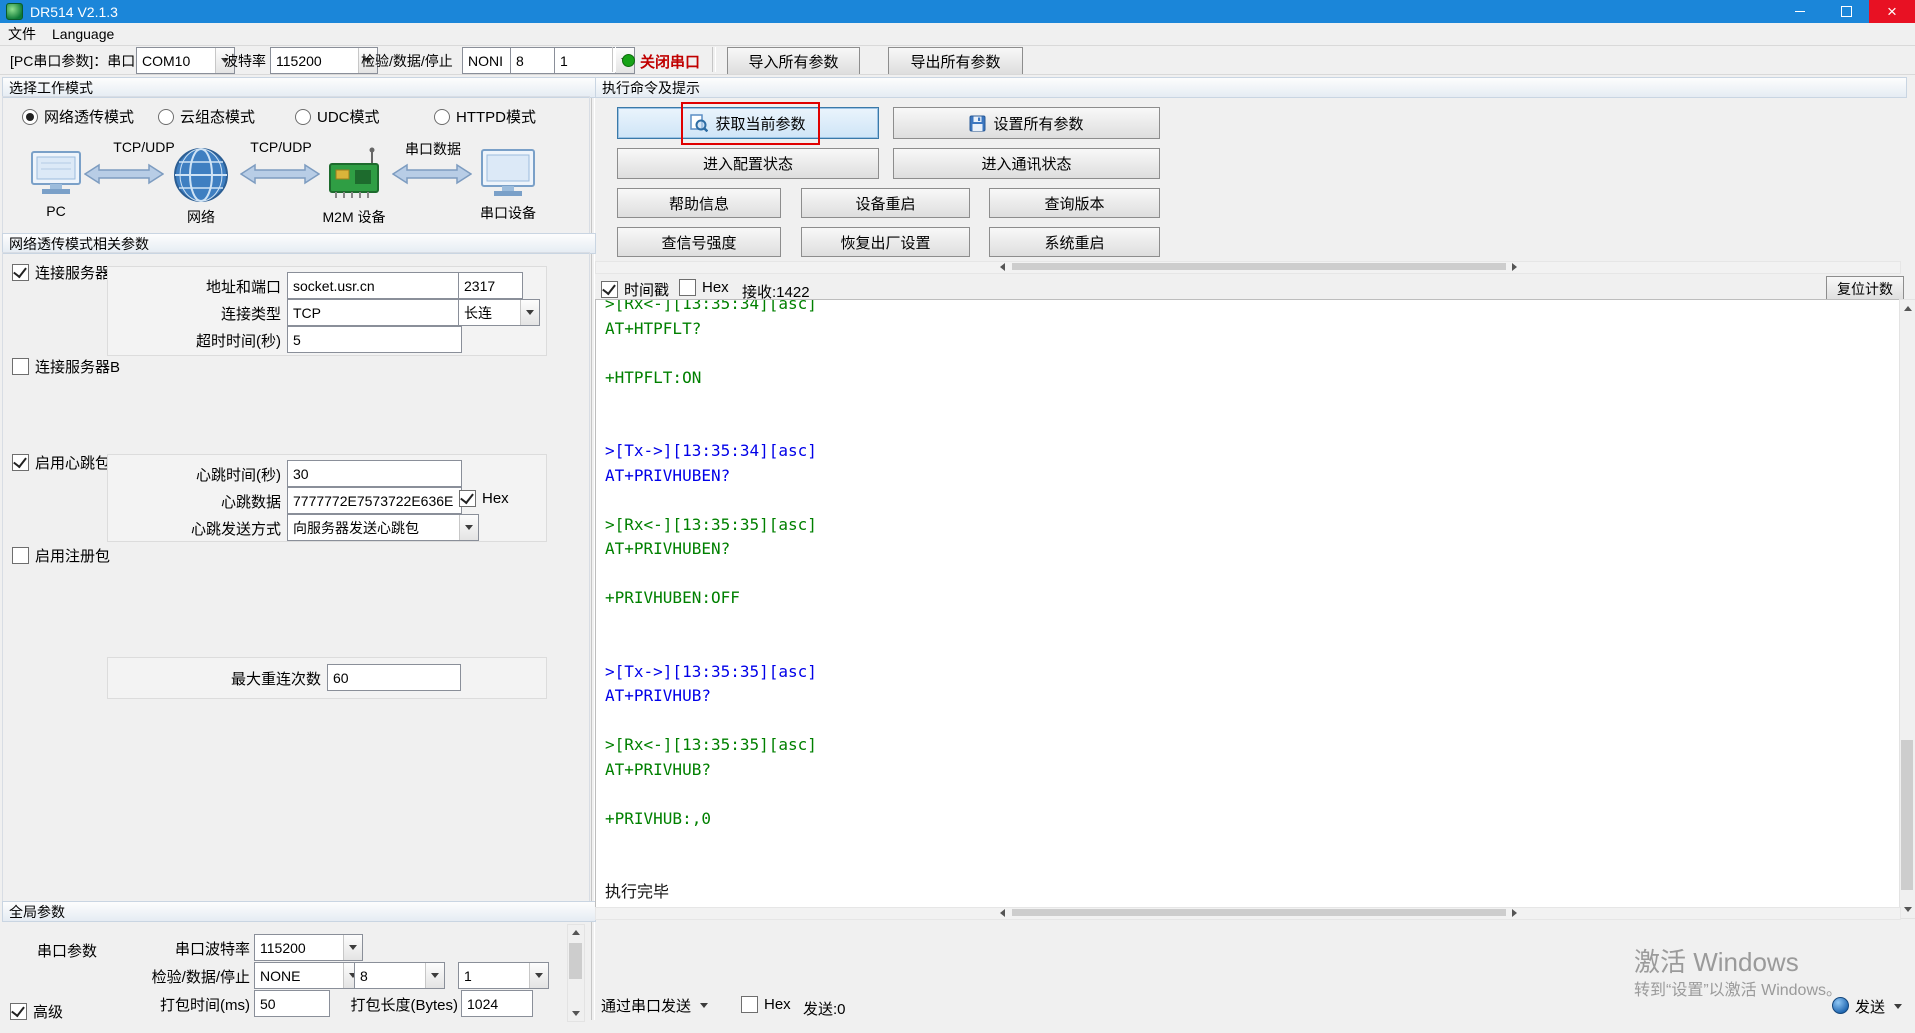  I want to click on hb-data-input: 7777772E7573722E636E, so click(374, 500).